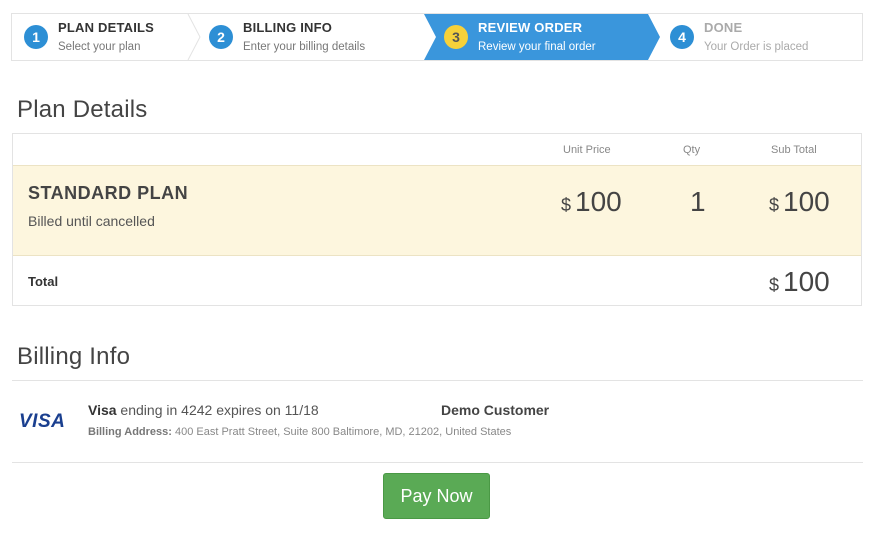  I want to click on card-brand: Visa, so click(102, 410).